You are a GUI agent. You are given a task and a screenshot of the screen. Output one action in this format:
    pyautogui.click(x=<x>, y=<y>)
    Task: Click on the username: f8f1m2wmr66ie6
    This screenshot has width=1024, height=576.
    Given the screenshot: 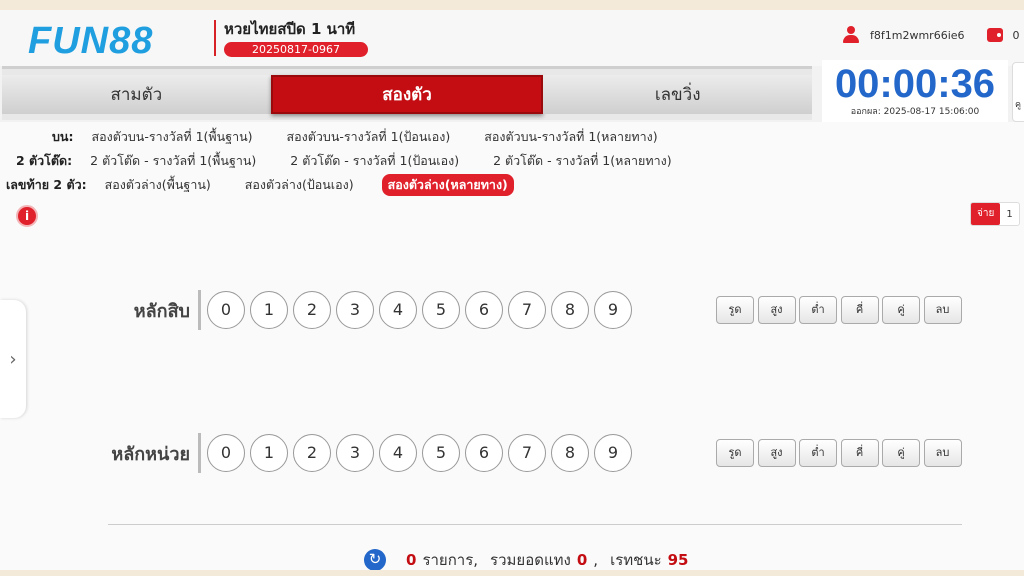 What is the action you would take?
    pyautogui.click(x=917, y=35)
    